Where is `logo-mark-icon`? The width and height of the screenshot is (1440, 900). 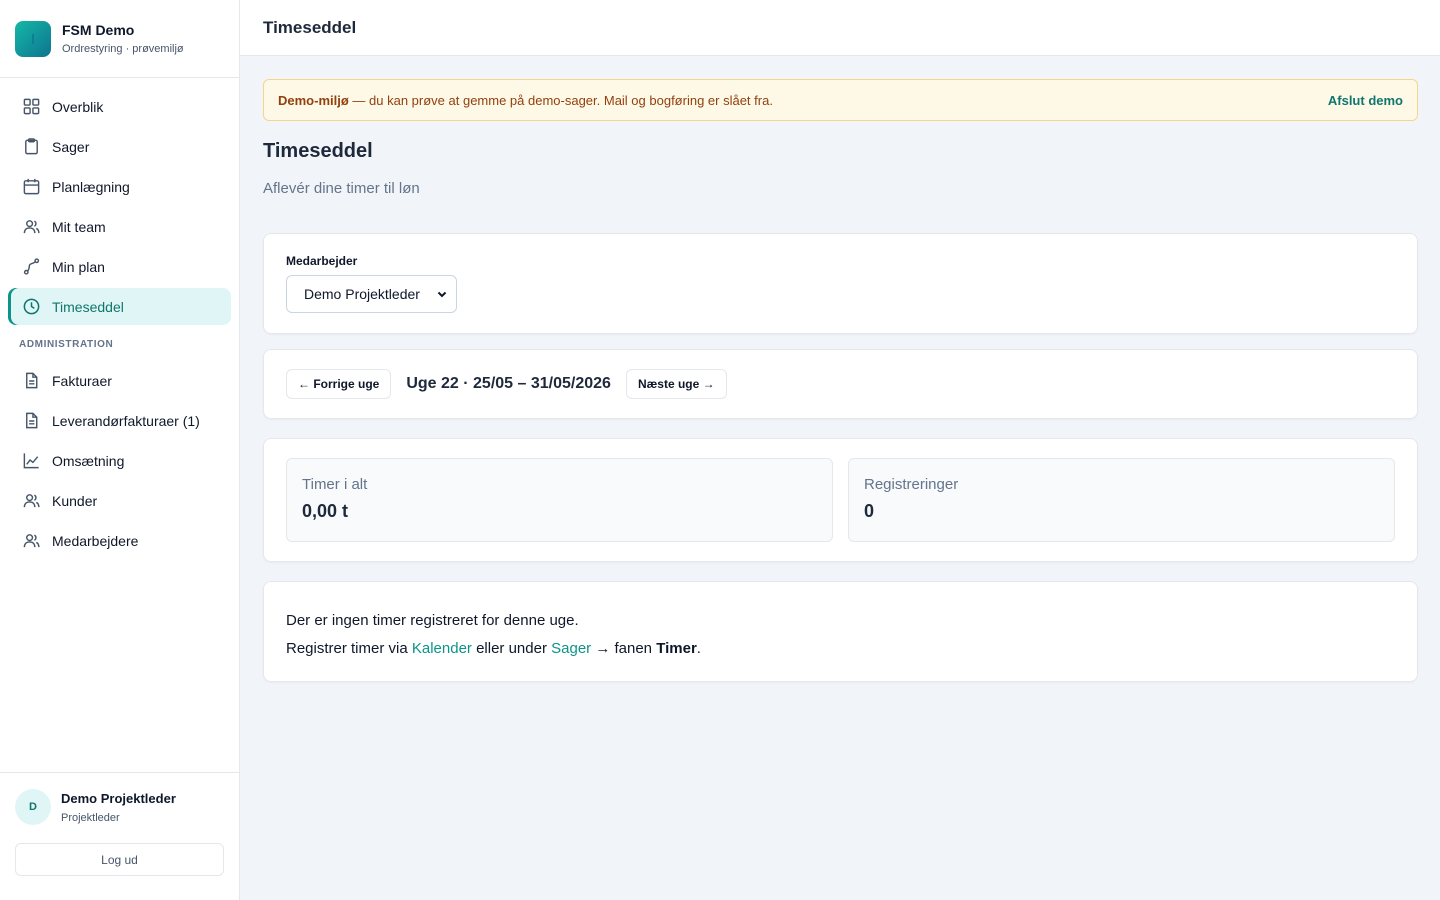
logo-mark-icon is located at coordinates (33, 38).